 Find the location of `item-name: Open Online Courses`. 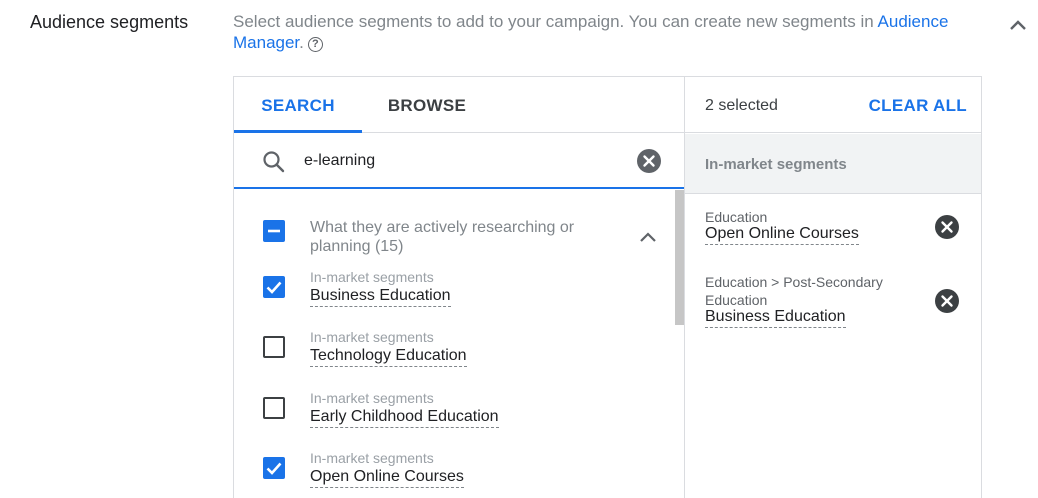

item-name: Open Online Courses is located at coordinates (387, 478).